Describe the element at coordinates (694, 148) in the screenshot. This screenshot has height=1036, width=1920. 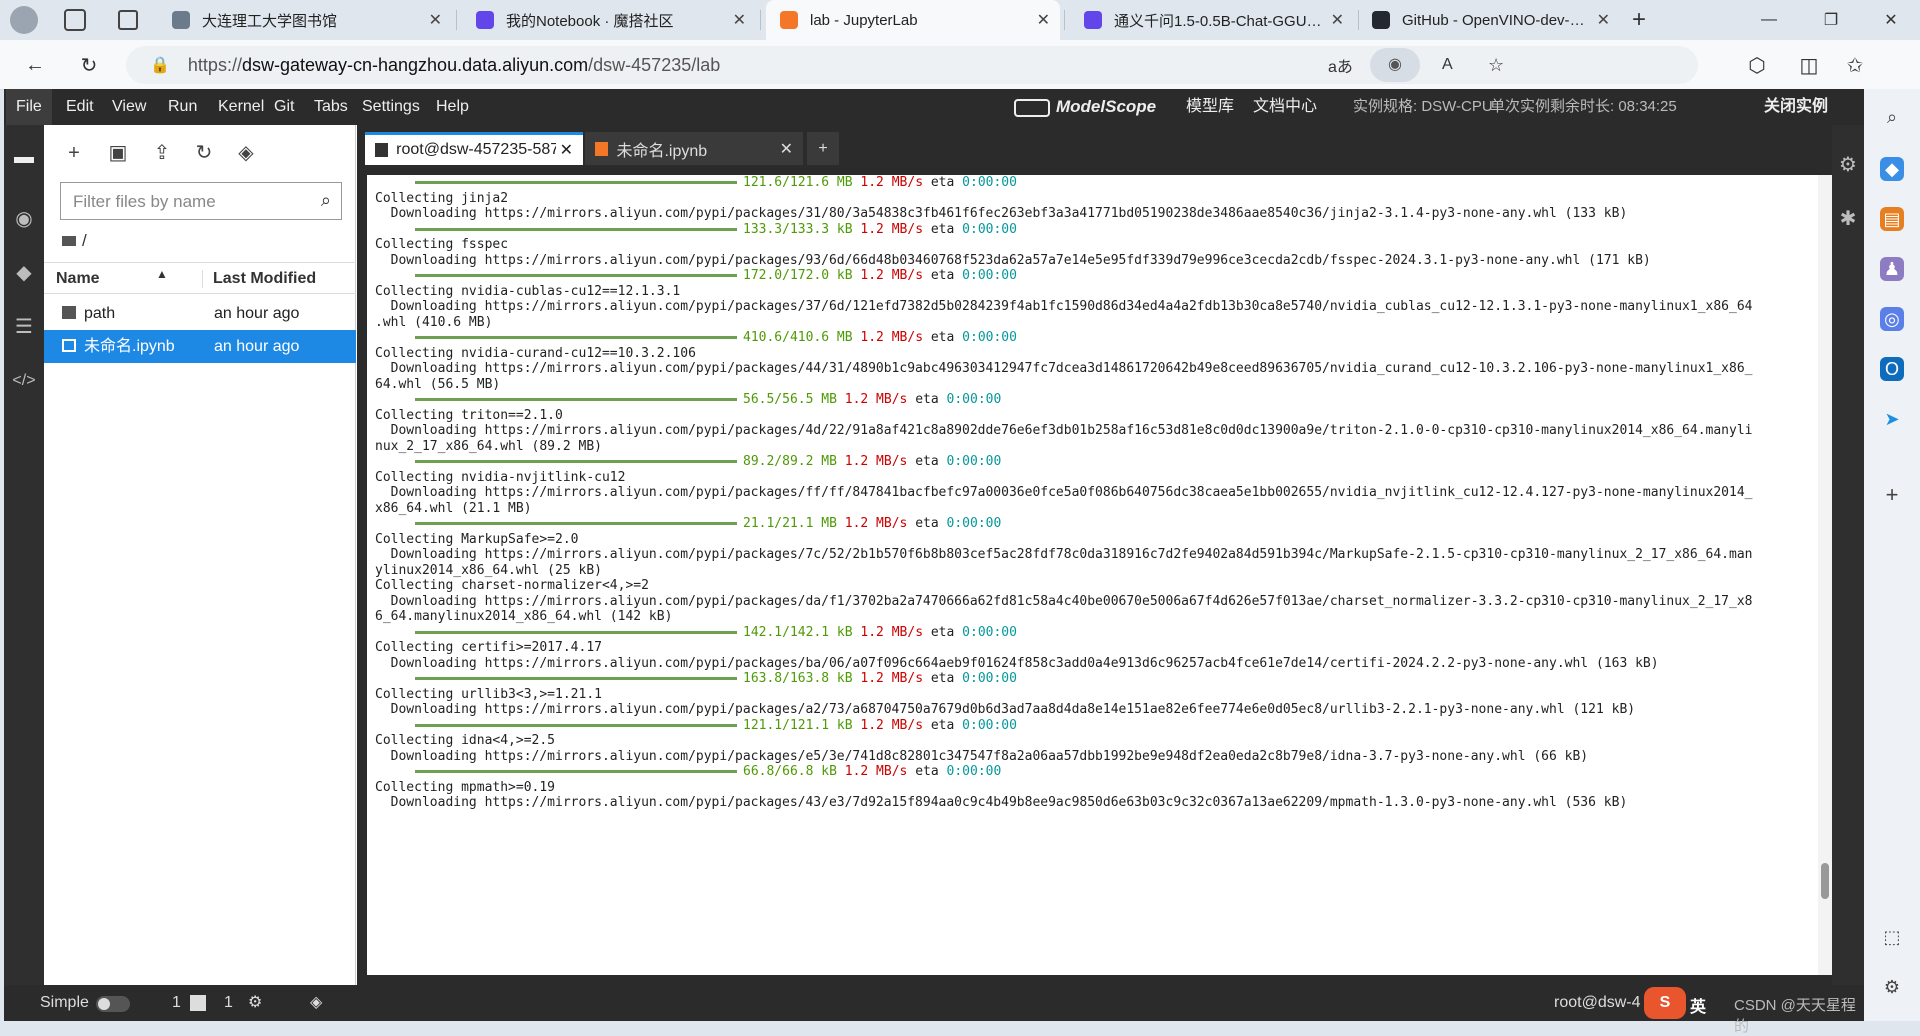
I see `tab-notebook: 未命名.ipynb ✕` at that location.